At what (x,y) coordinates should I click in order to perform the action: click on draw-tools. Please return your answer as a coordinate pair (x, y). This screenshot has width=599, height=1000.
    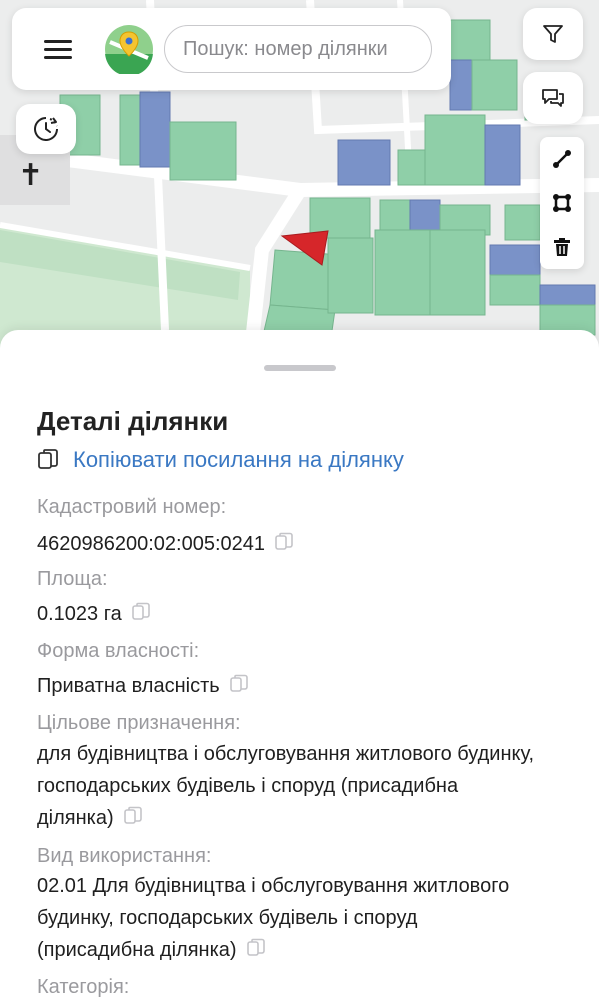
    Looking at the image, I should click on (562, 203).